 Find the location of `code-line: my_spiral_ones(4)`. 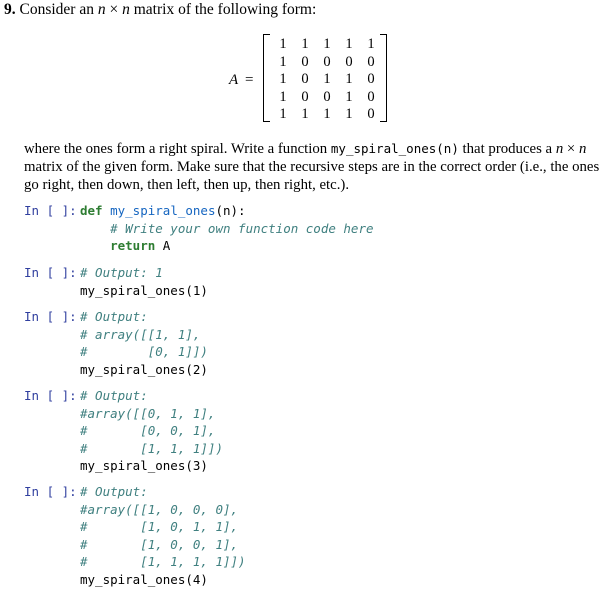

code-line: my_spiral_ones(4) is located at coordinates (163, 580).